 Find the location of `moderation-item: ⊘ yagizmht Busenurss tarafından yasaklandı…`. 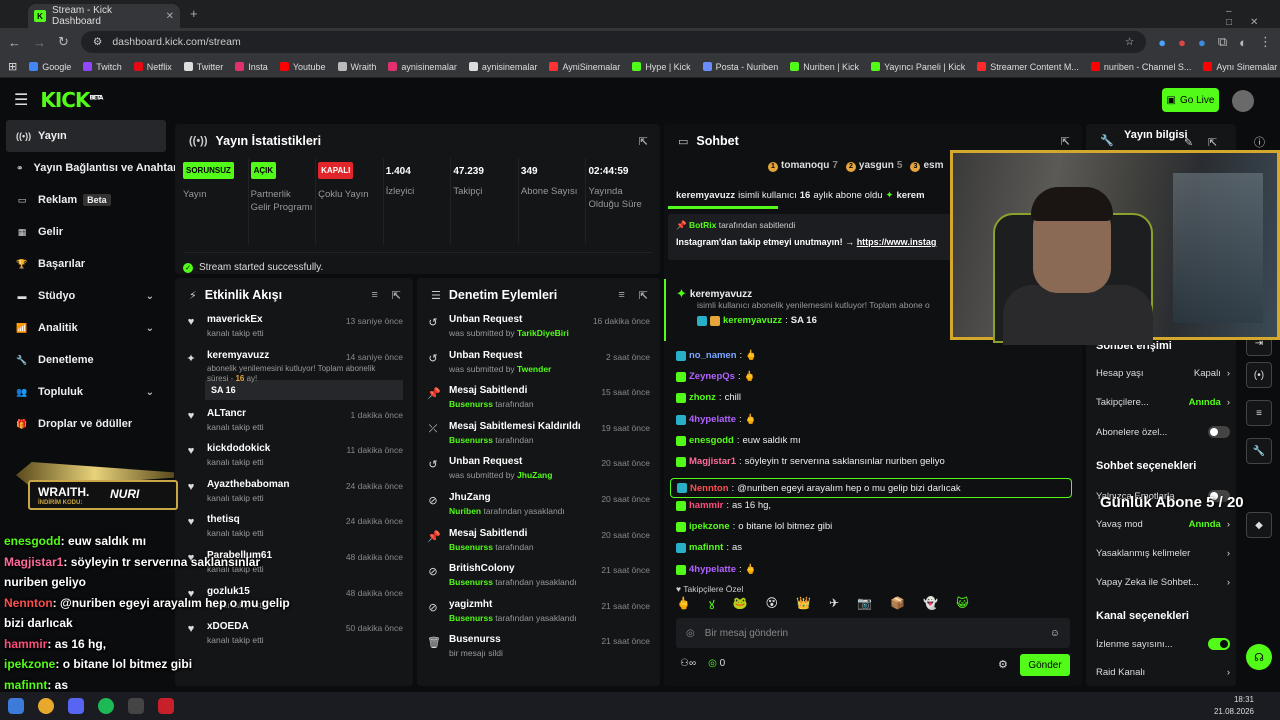

moderation-item: ⊘ yagizmht Busenurss tarafından yasaklandı… is located at coordinates (538, 615).